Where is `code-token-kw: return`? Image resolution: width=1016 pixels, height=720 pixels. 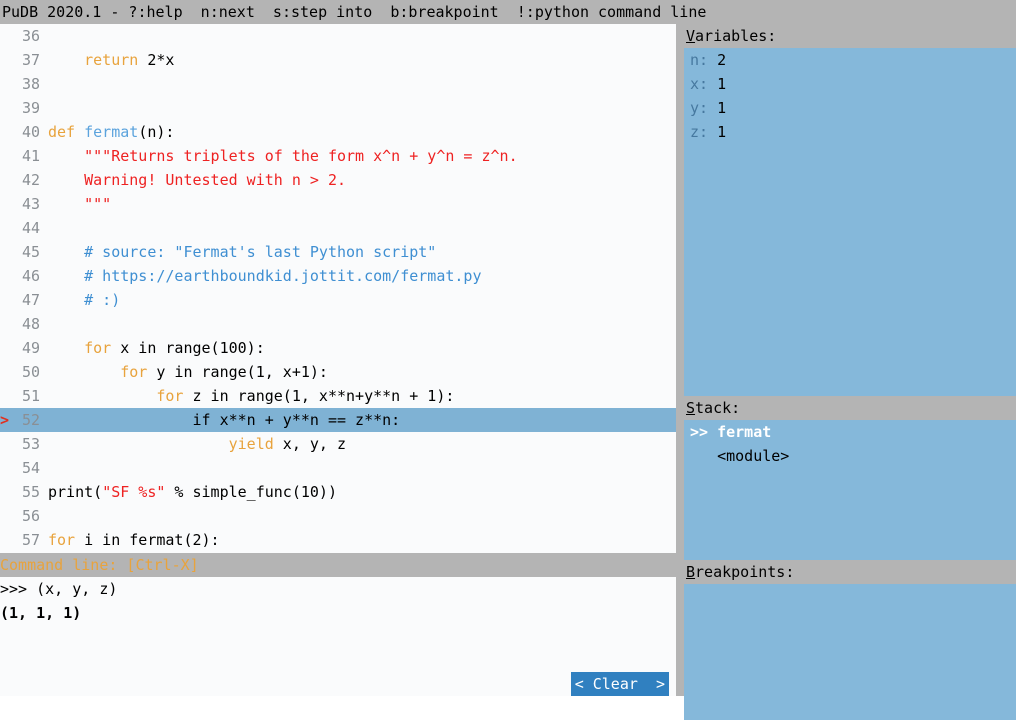
code-token-kw: return is located at coordinates (111, 60).